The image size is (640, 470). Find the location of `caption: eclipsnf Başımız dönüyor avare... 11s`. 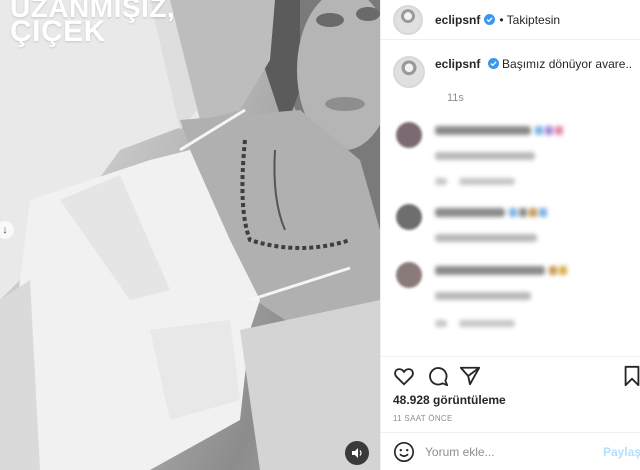

caption: eclipsnf Başımız dönüyor avare... 11s is located at coordinates (513, 80).